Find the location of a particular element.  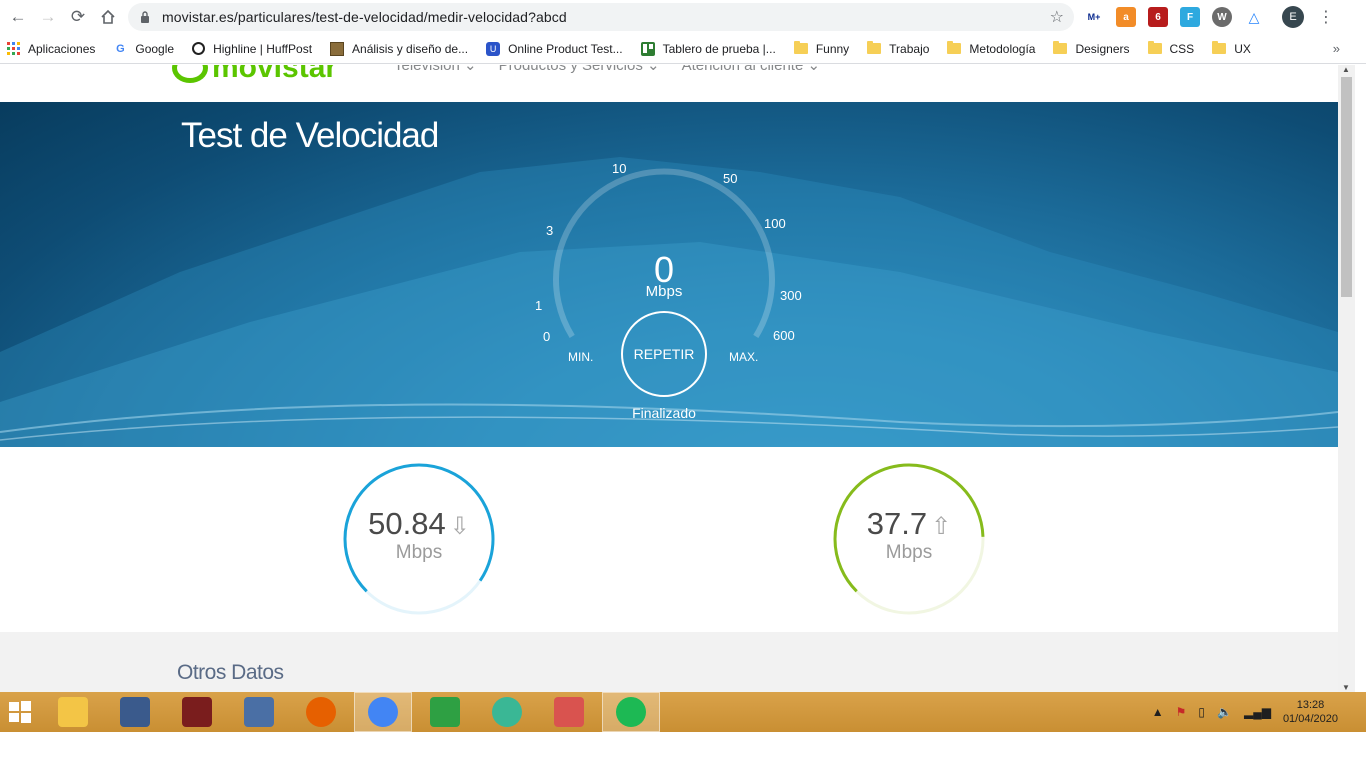

bookmark-ux: UX is located at coordinates (1231, 48).